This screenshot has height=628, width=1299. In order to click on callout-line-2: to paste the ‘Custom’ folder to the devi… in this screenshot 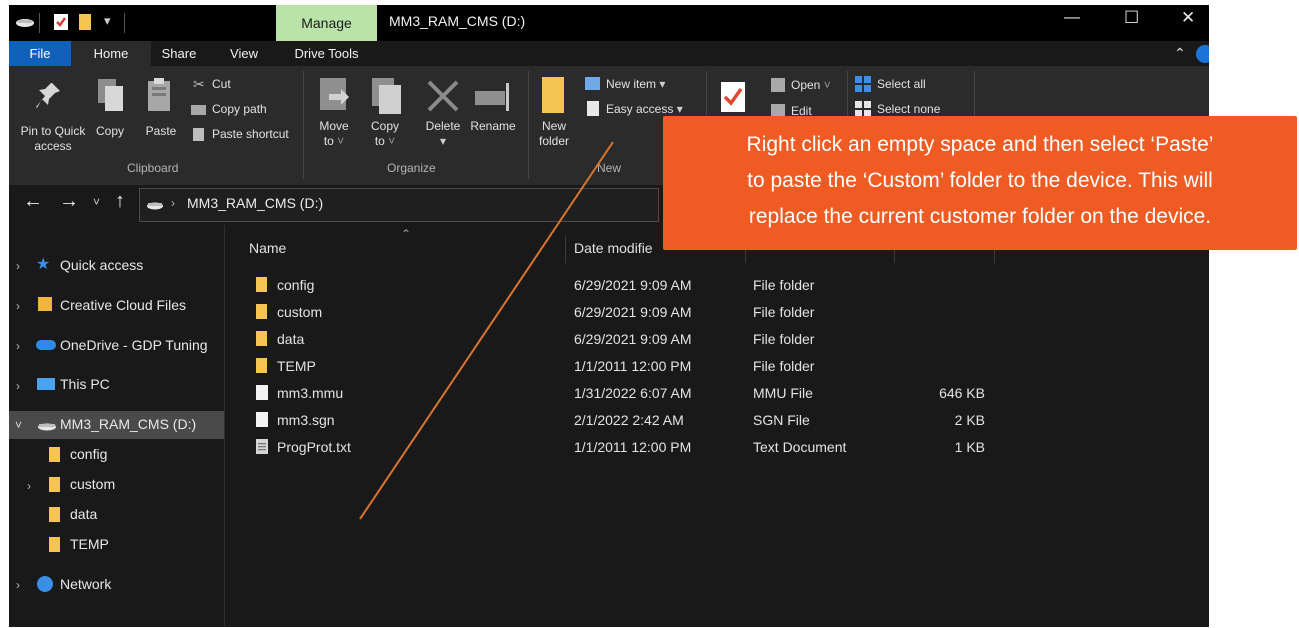, I will do `click(980, 180)`.